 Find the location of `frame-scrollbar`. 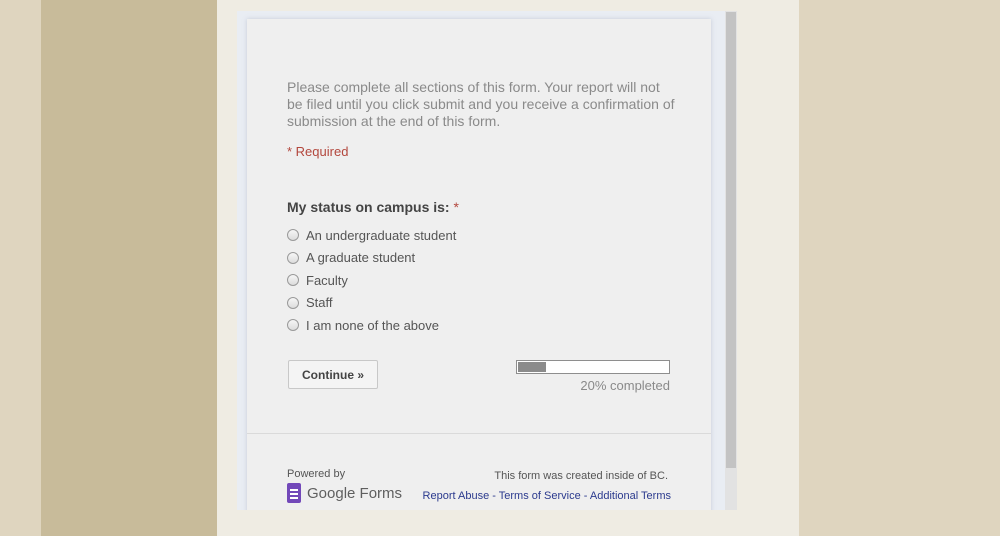

frame-scrollbar is located at coordinates (731, 260).